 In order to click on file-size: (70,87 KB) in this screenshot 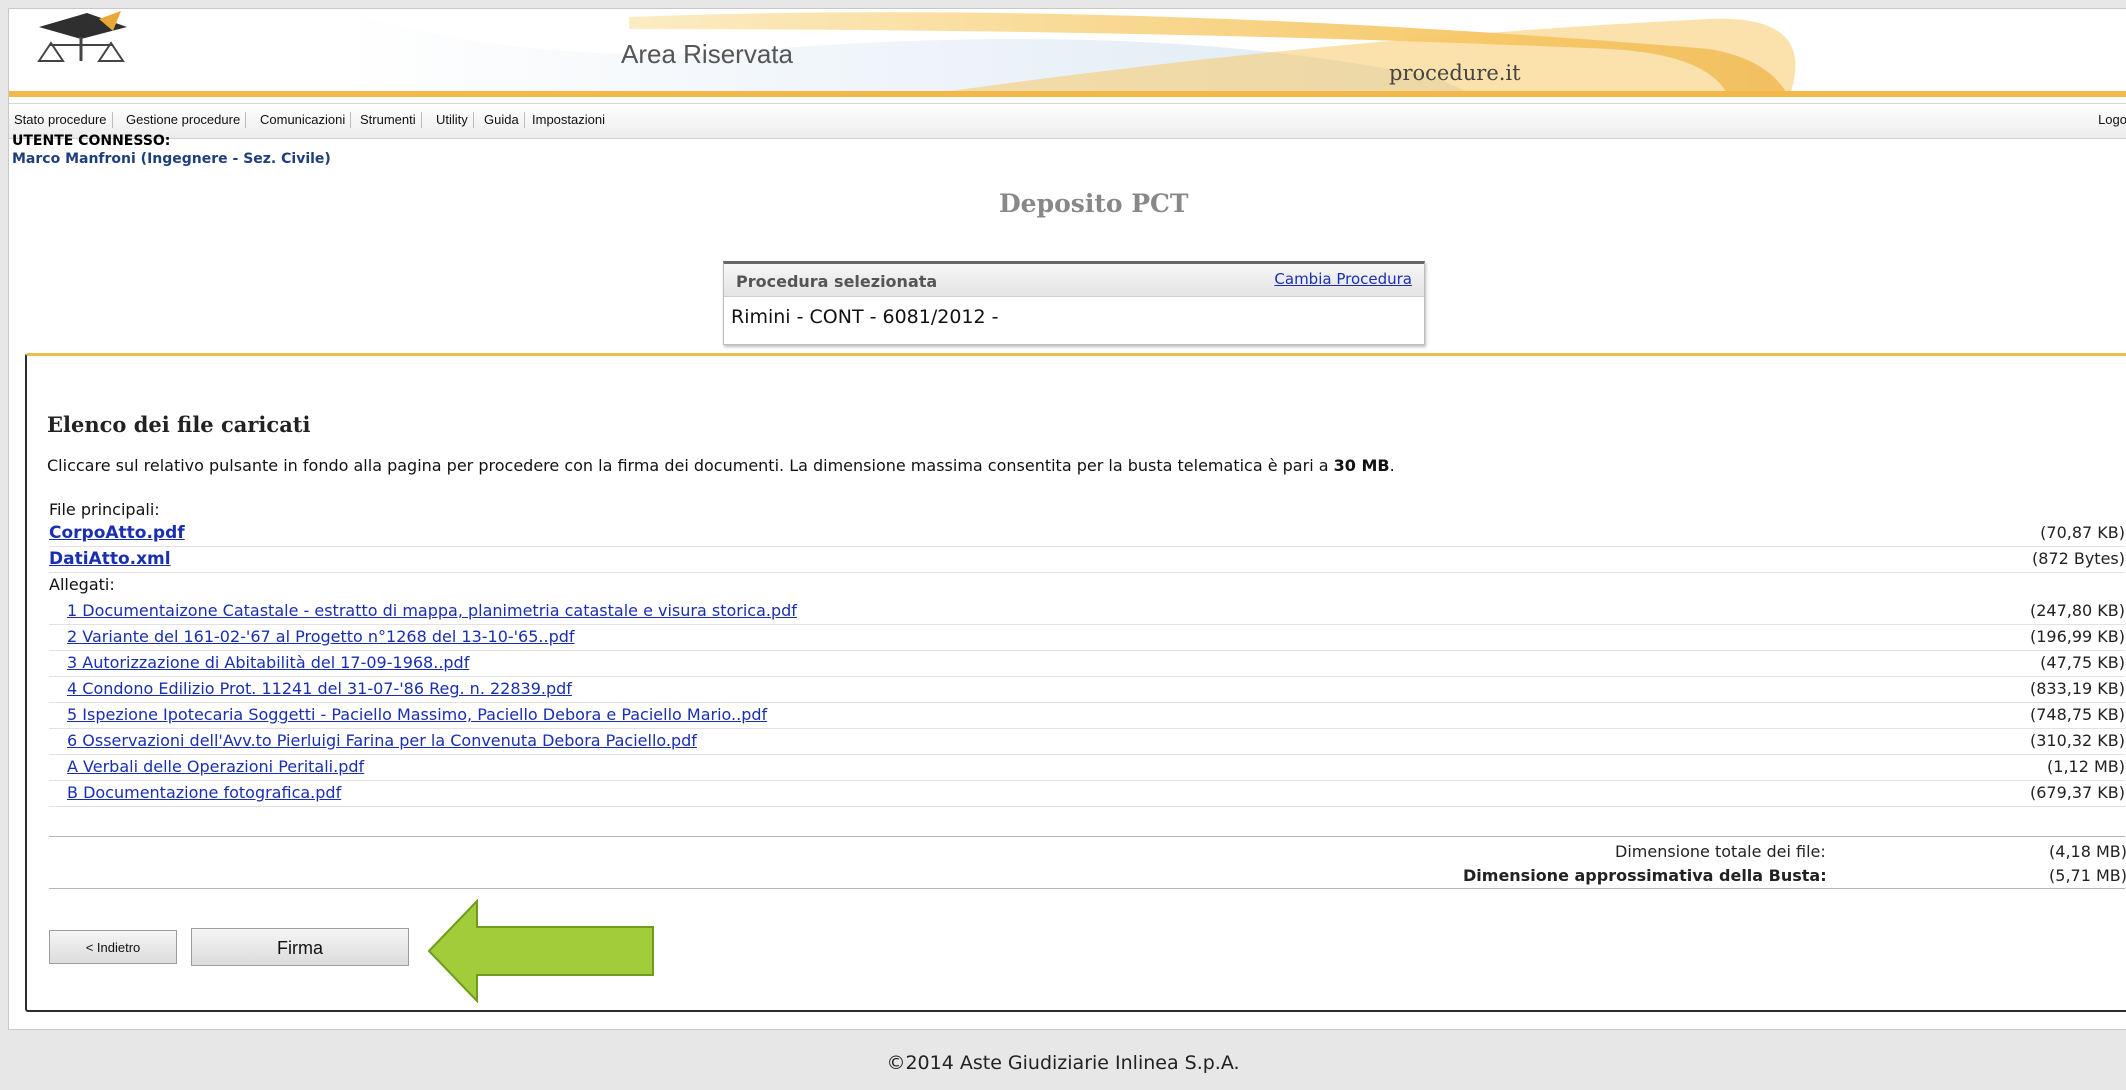, I will do `click(2082, 532)`.